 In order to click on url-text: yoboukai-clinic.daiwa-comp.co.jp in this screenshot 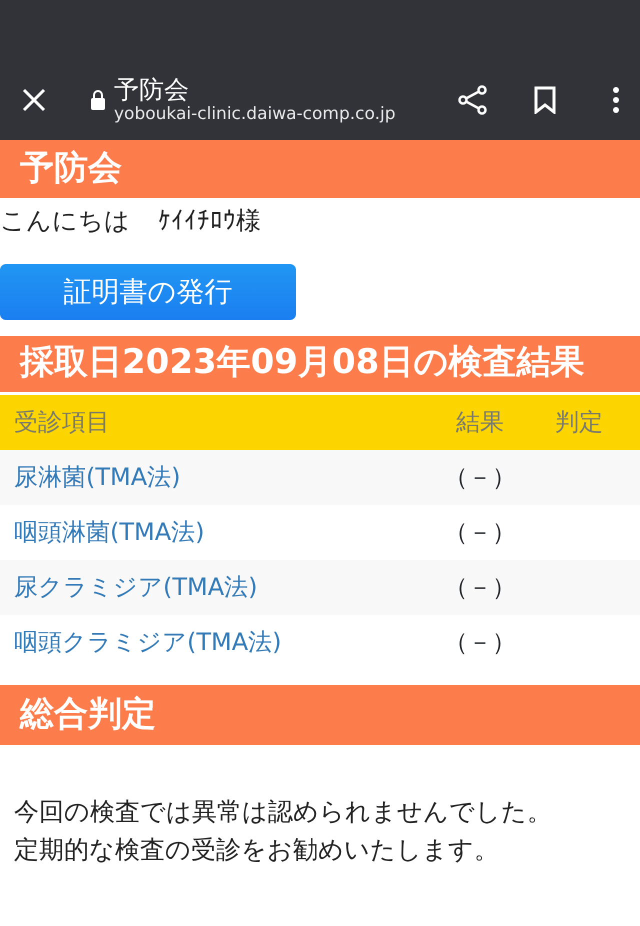, I will do `click(255, 114)`.